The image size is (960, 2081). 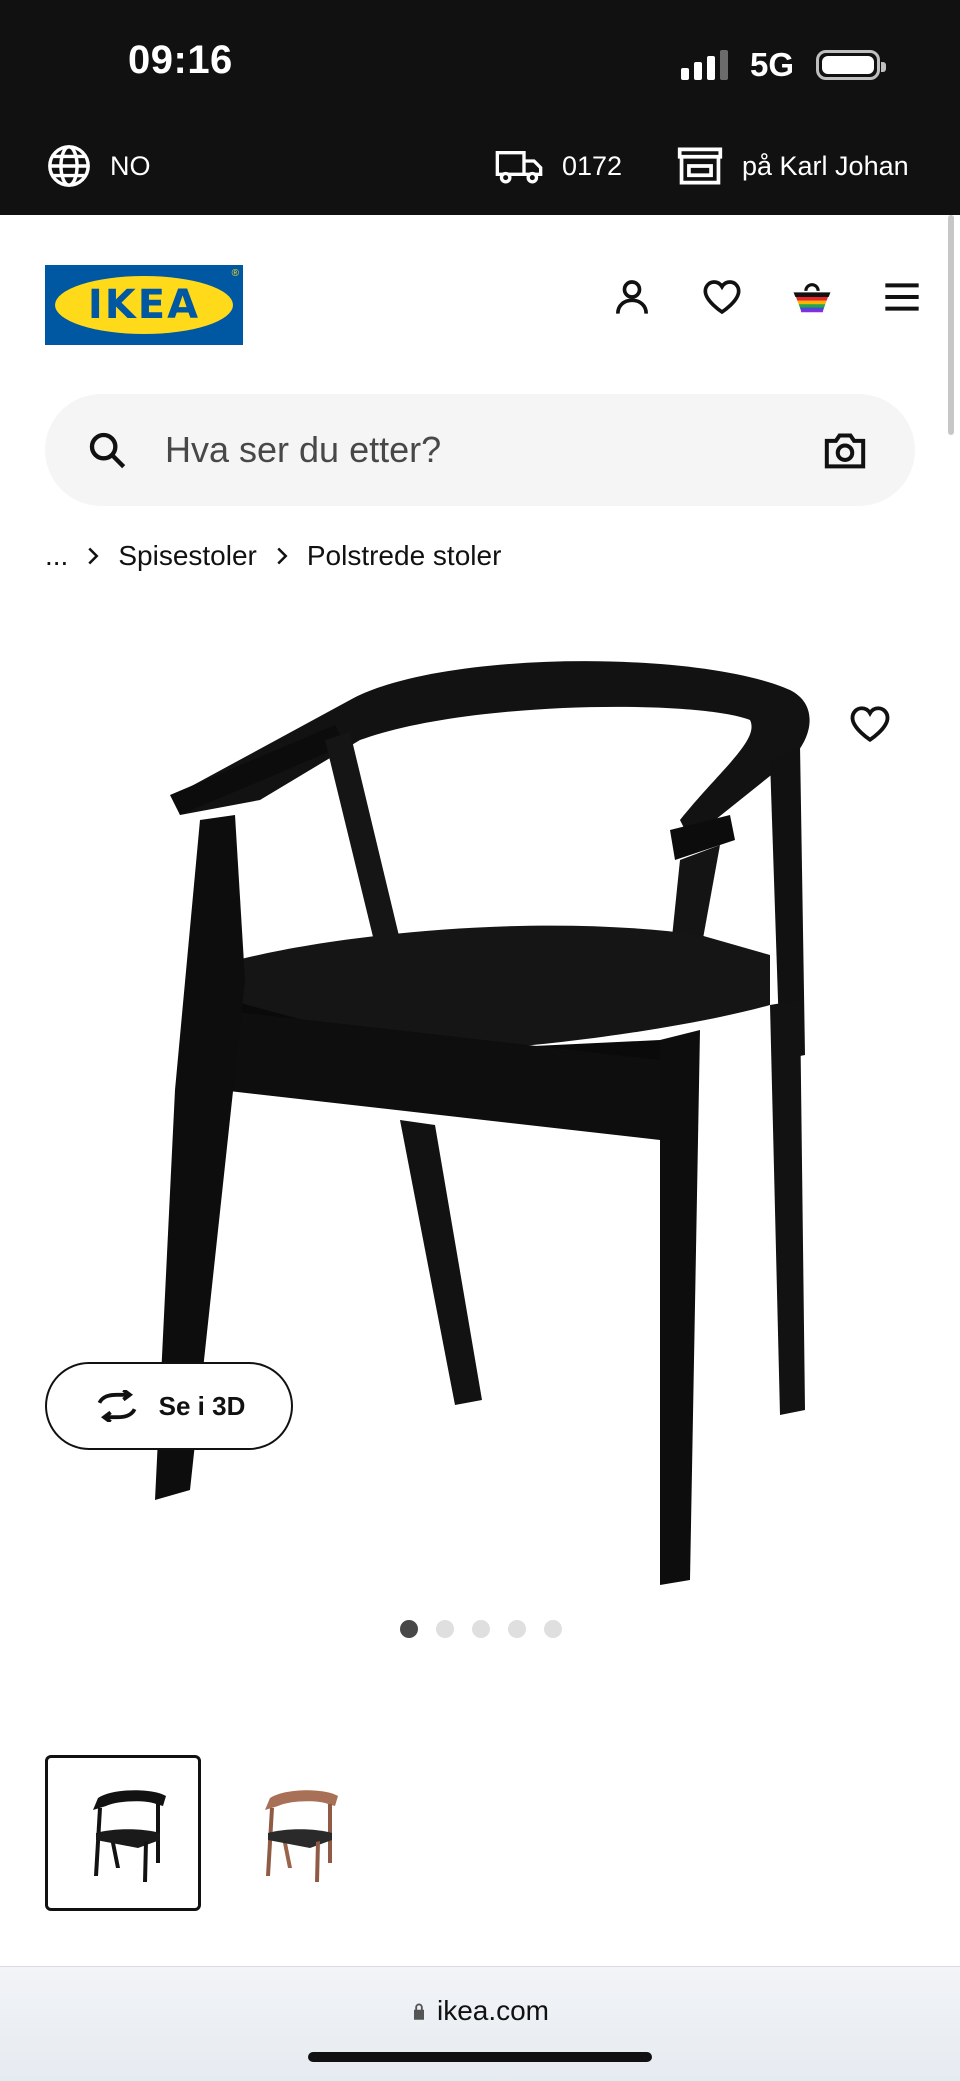 I want to click on profile-button, so click(x=632, y=297).